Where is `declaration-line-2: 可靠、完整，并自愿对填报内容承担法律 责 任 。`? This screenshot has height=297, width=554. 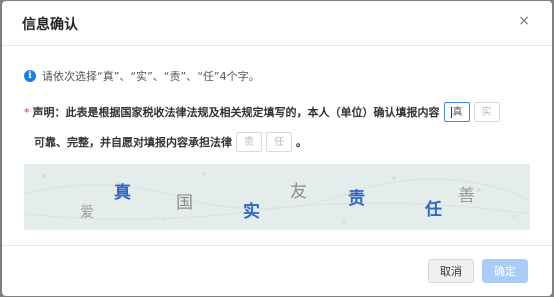 declaration-line-2: 可靠、完整，并自愿对填报内容承担法律 责 任 。 is located at coordinates (170, 142).